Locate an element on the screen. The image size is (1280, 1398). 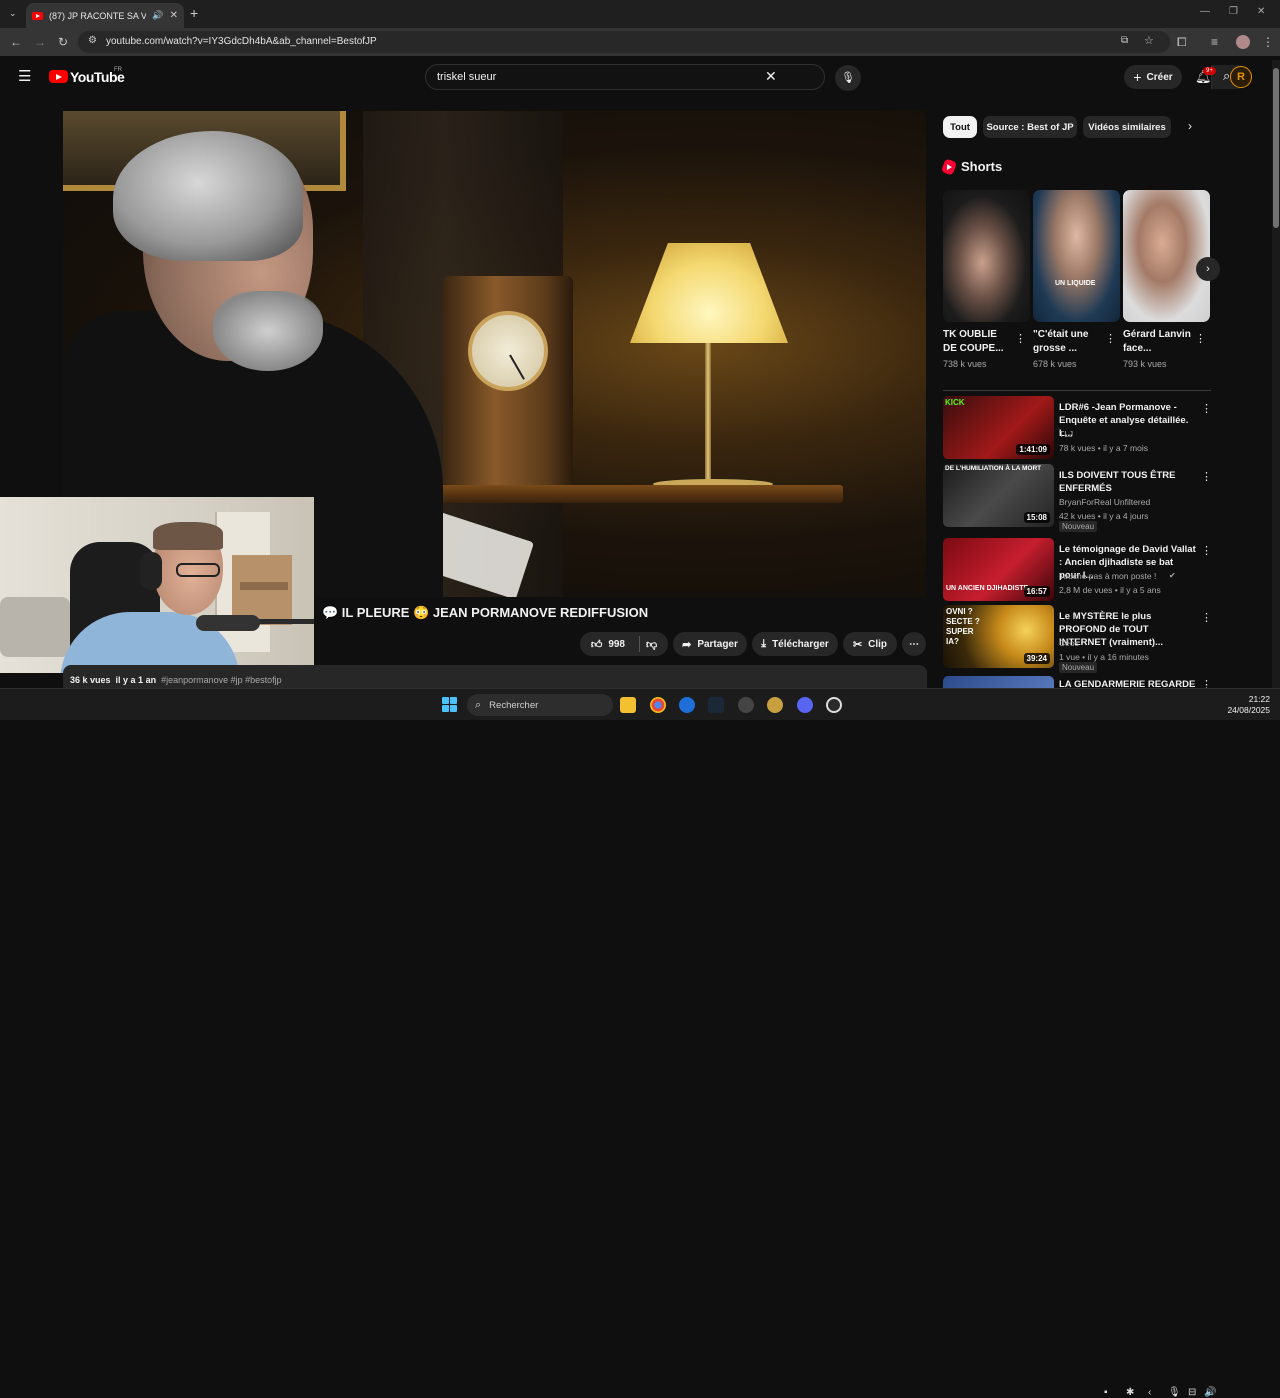
new-tab-button: + is located at coordinates (194, 13).